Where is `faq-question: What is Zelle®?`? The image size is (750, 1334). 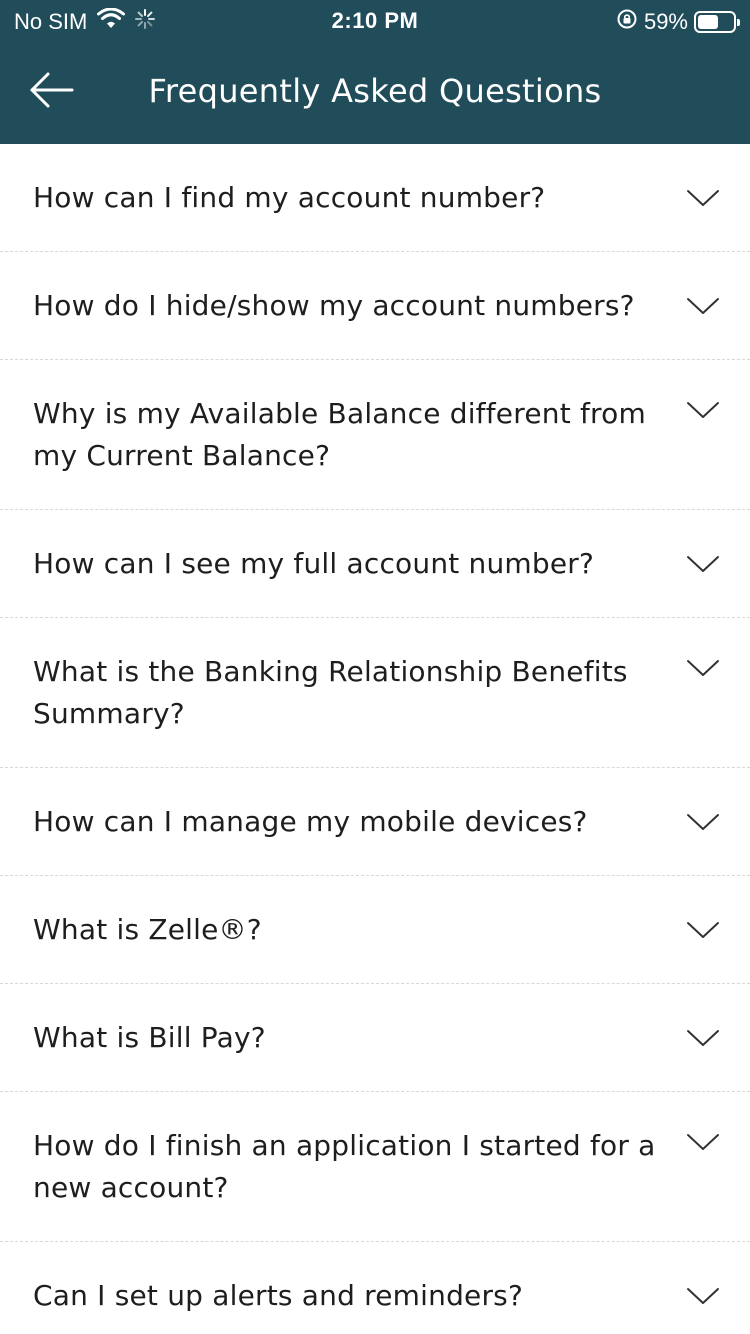
faq-question: What is Zelle®? is located at coordinates (147, 929).